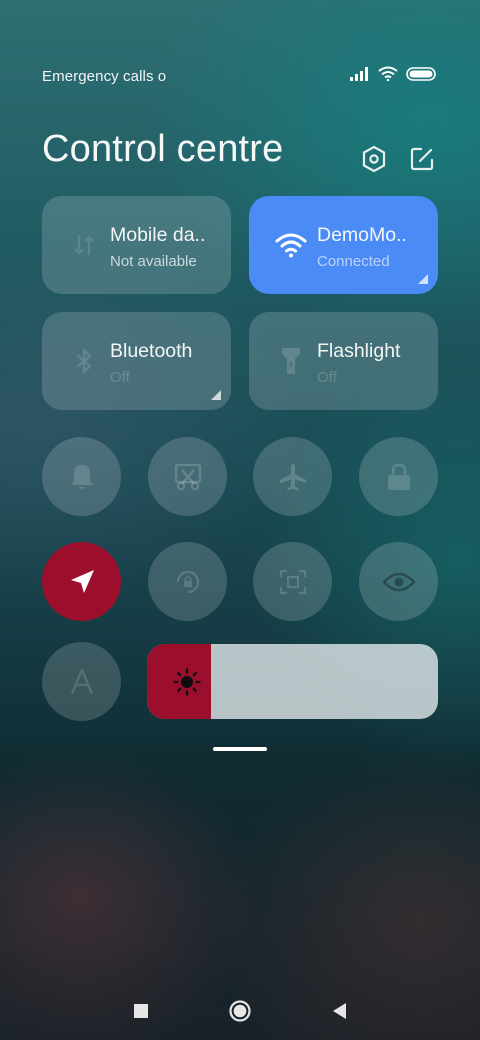 The width and height of the screenshot is (480, 1040). I want to click on reading-mode-toggle, so click(398, 581).